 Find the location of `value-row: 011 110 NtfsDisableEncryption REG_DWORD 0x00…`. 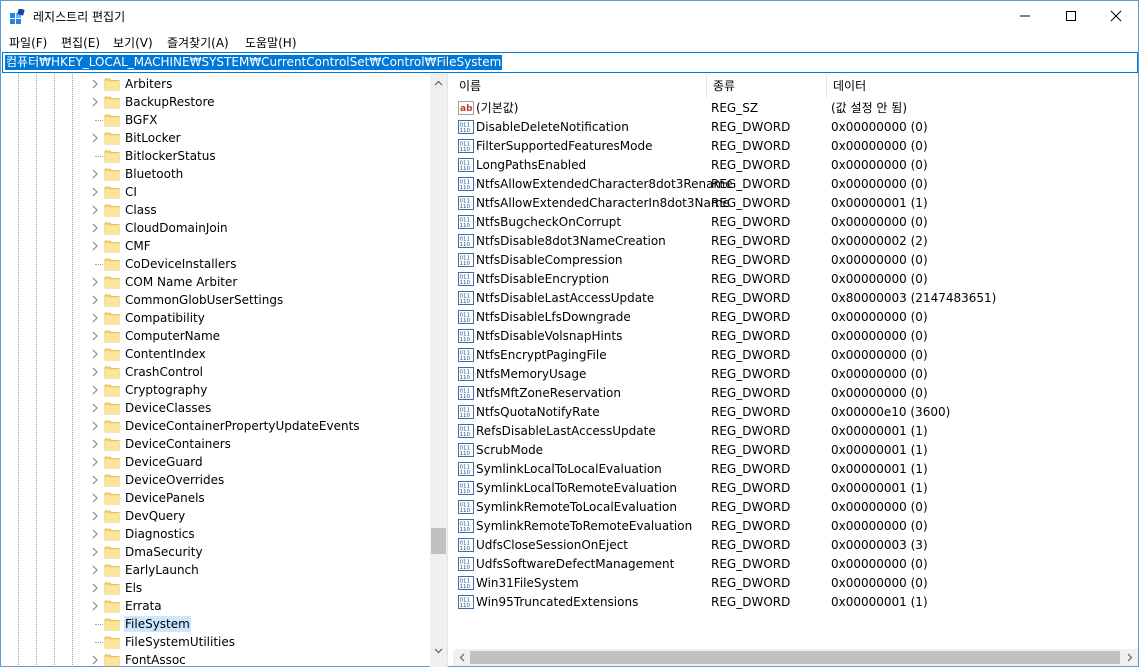

value-row: 011 110 NtfsDisableEncryption REG_DWORD 0x00… is located at coordinates (795, 278).